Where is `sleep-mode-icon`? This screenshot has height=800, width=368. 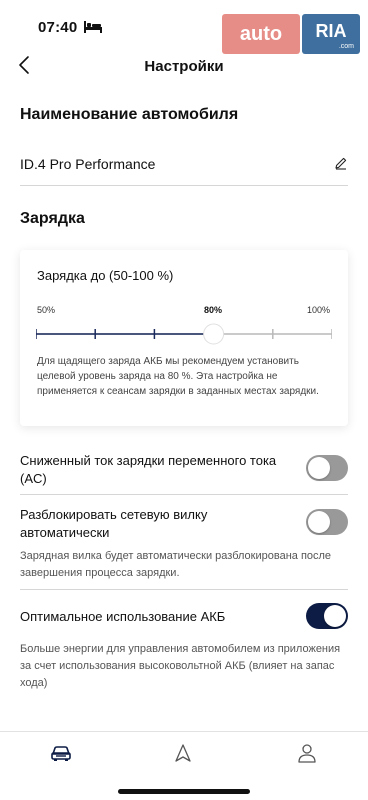 sleep-mode-icon is located at coordinates (93, 27).